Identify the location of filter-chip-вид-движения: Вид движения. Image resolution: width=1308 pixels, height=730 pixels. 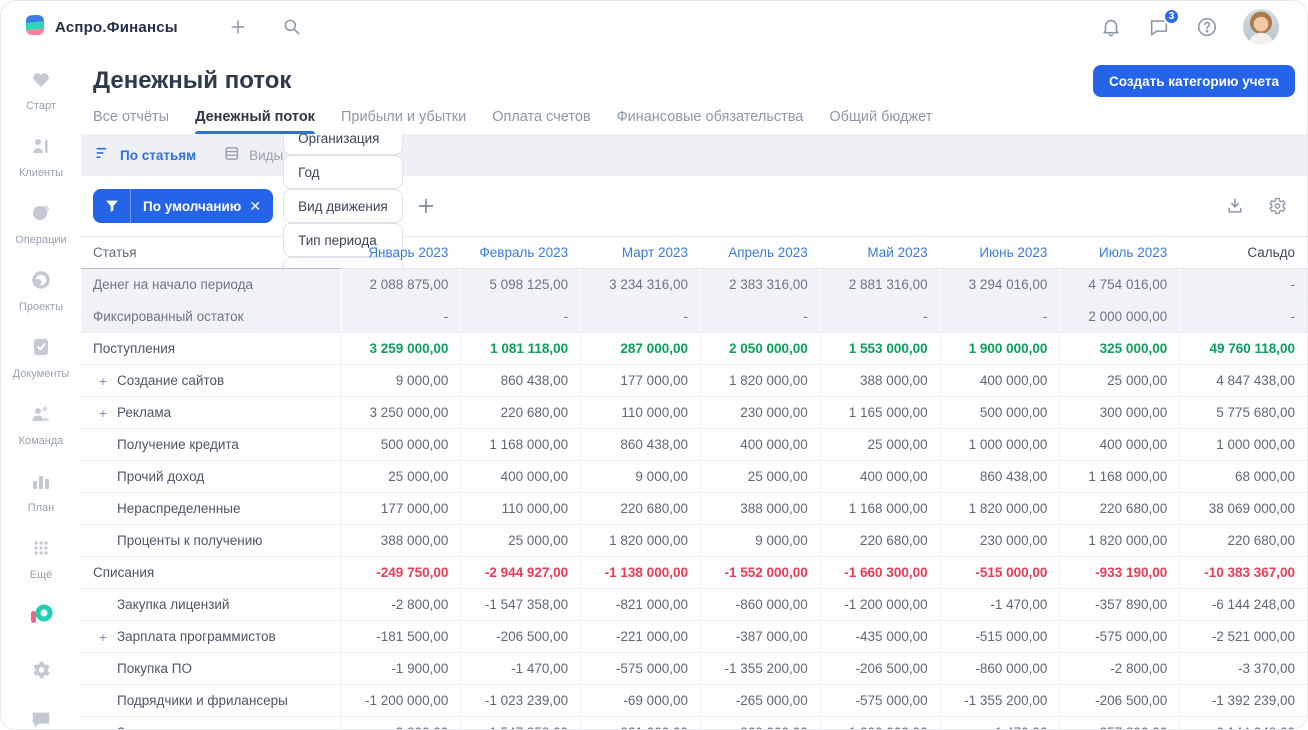
(343, 206).